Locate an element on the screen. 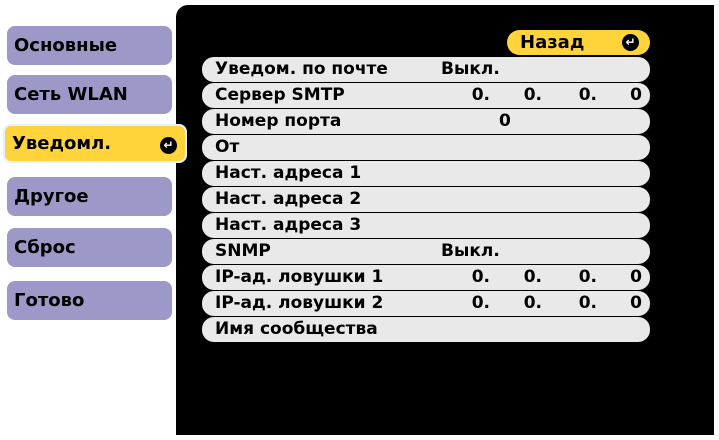 The height and width of the screenshot is (440, 719). setting-row-trap-ip-1: IP-ад. ловушки 1 0. 0. 0. 0 is located at coordinates (426, 277).